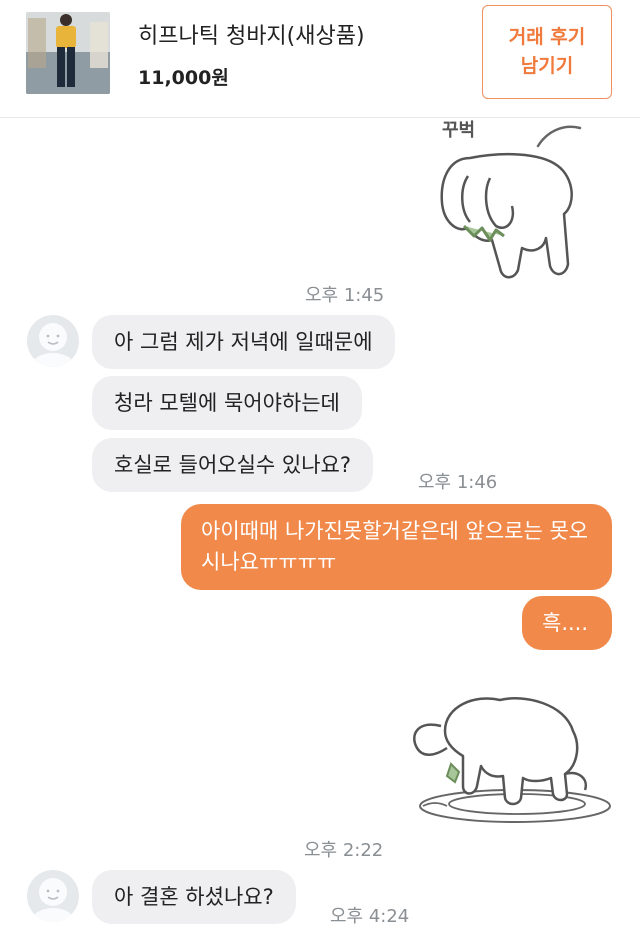  What do you see at coordinates (344, 850) in the screenshot?
I see `message-time: 오후 2:22` at bounding box center [344, 850].